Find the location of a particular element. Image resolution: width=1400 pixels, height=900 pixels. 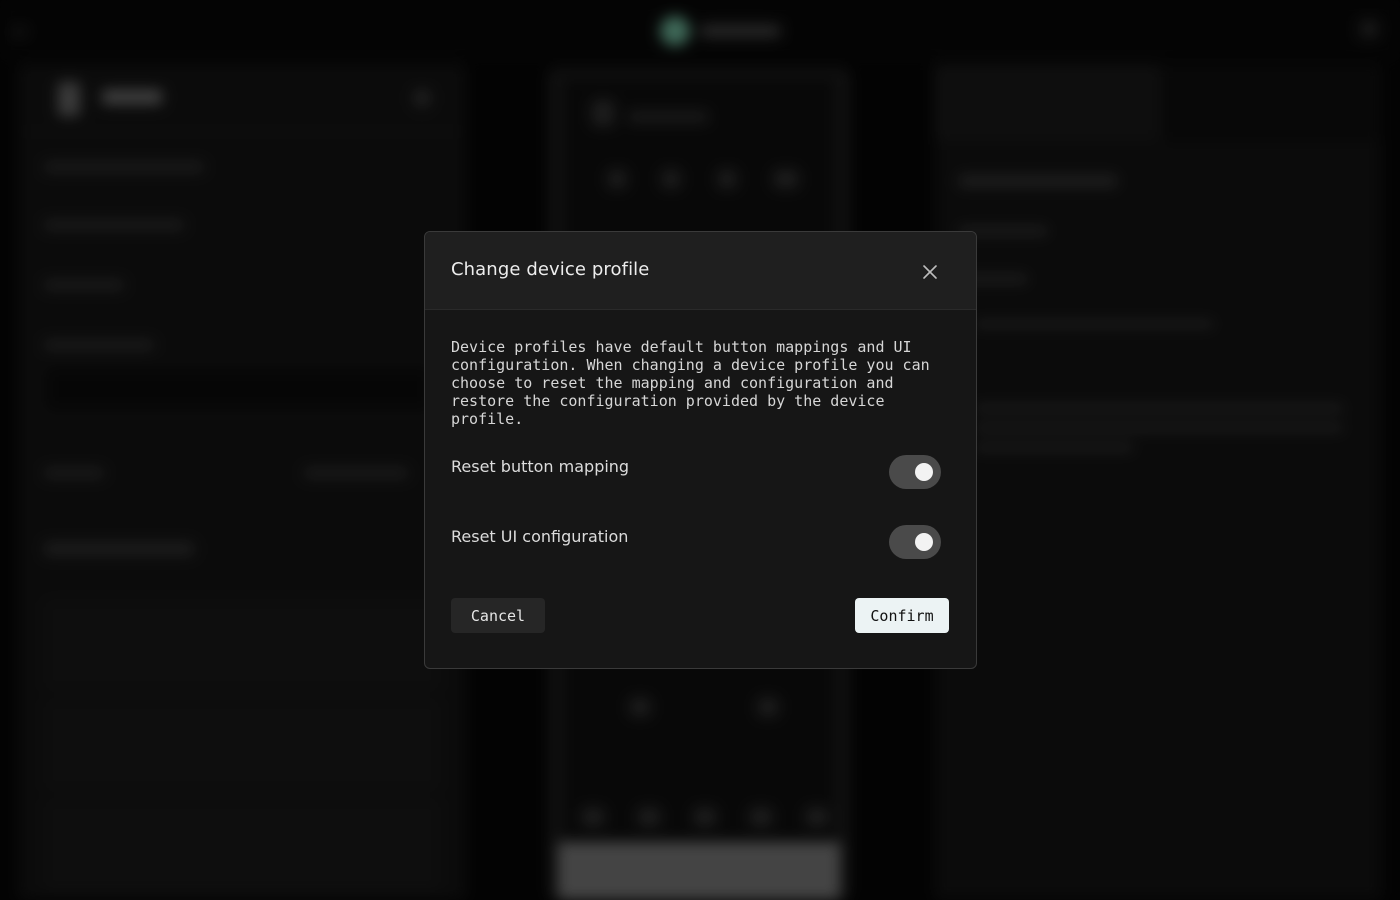

reset-button-mapping-label: Reset button mapping is located at coordinates (540, 466).